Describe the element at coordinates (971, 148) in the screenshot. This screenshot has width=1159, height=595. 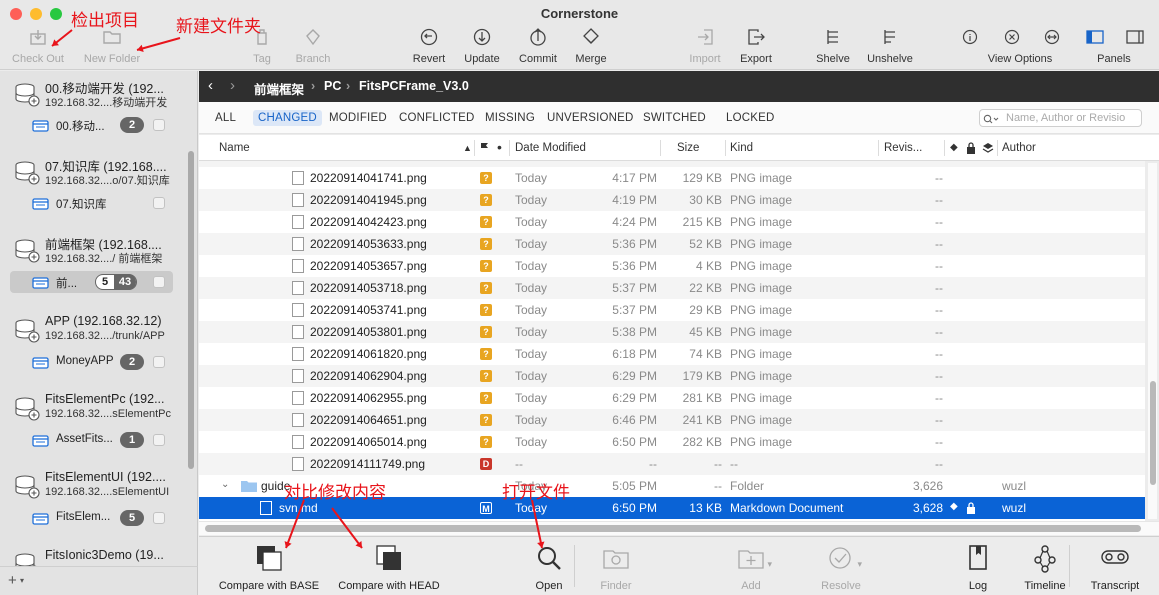
I see `lock-column-icon` at that location.